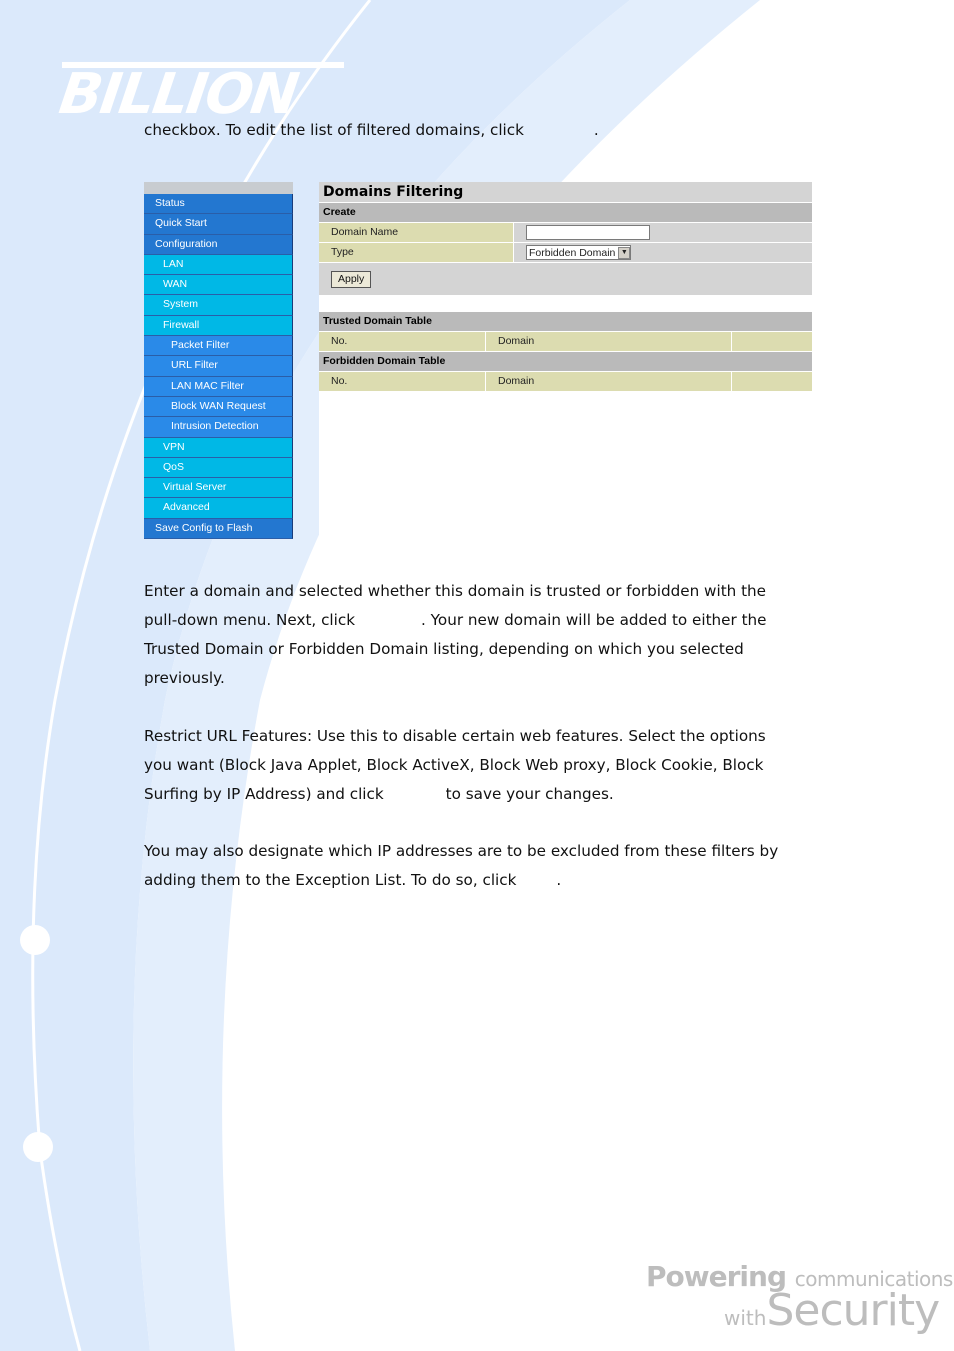 Image resolution: width=954 pixels, height=1351 pixels. What do you see at coordinates (853, 1310) in the screenshot?
I see `tagline-security: Security` at bounding box center [853, 1310].